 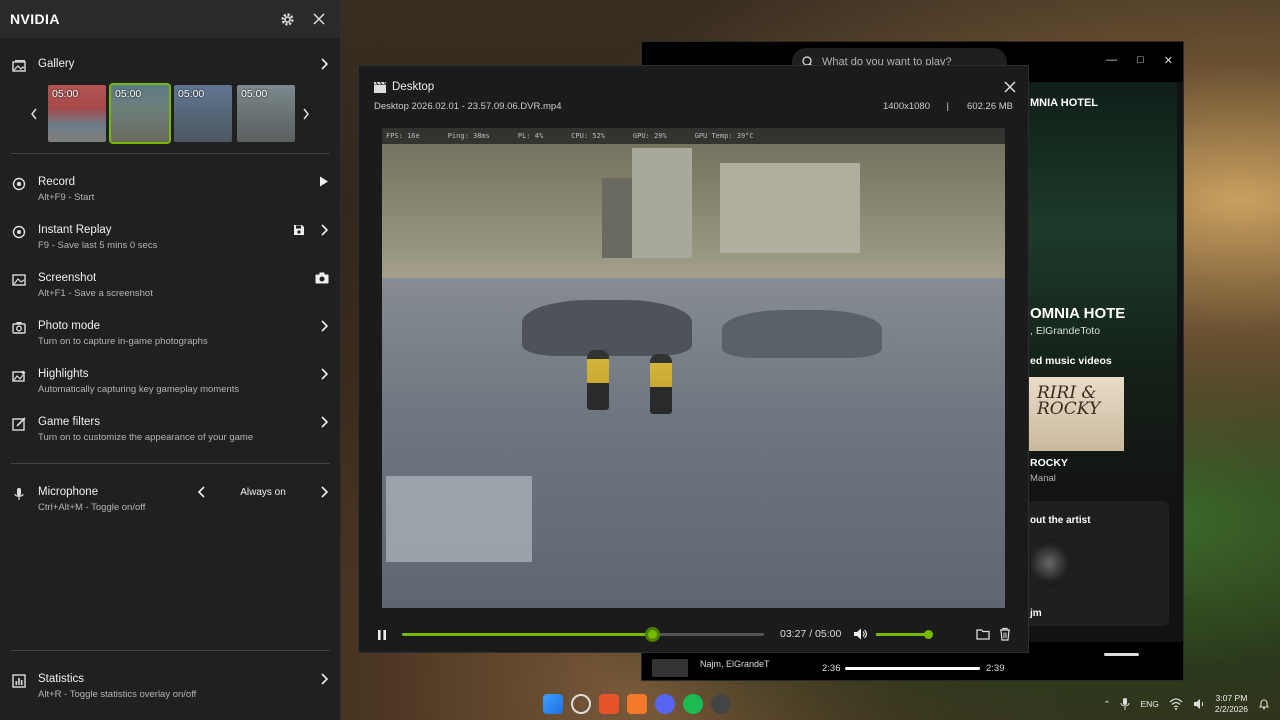 What do you see at coordinates (299, 230) in the screenshot?
I see `save-icon` at bounding box center [299, 230].